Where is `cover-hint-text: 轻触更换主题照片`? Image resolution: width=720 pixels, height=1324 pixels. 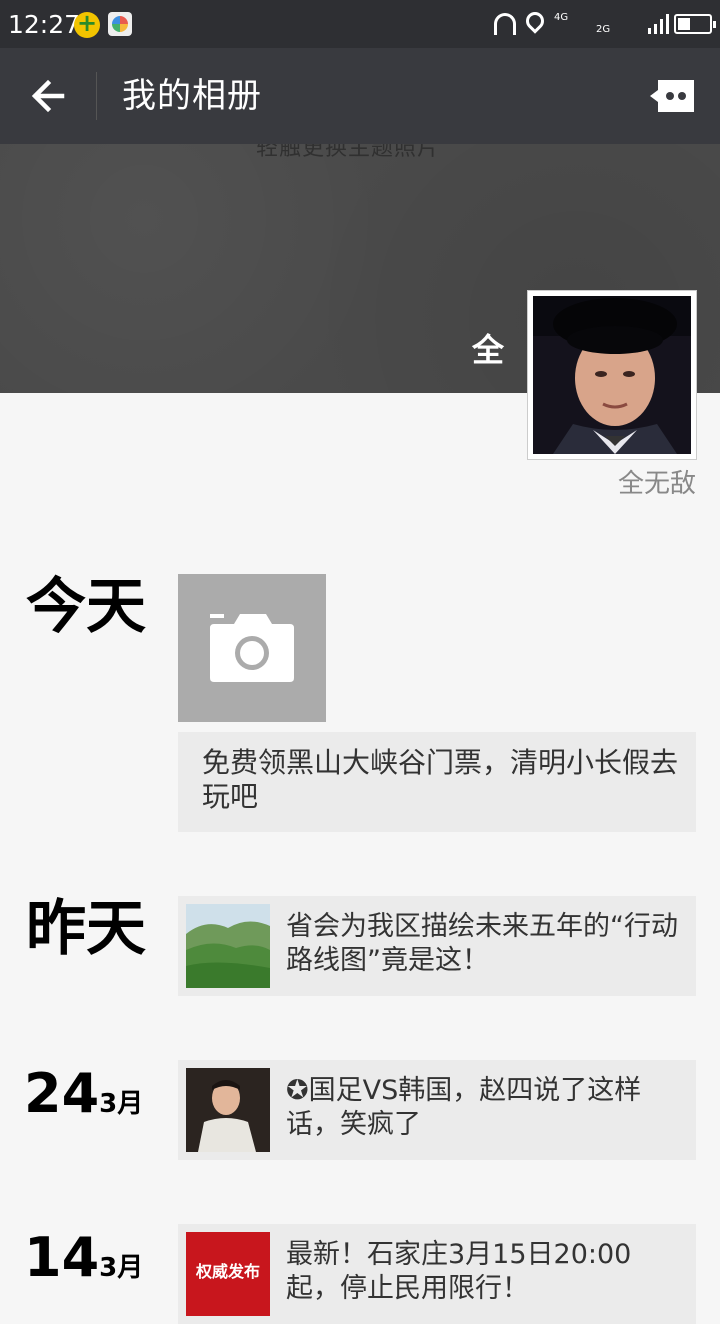 cover-hint-text: 轻触更换主题照片 is located at coordinates (348, 152).